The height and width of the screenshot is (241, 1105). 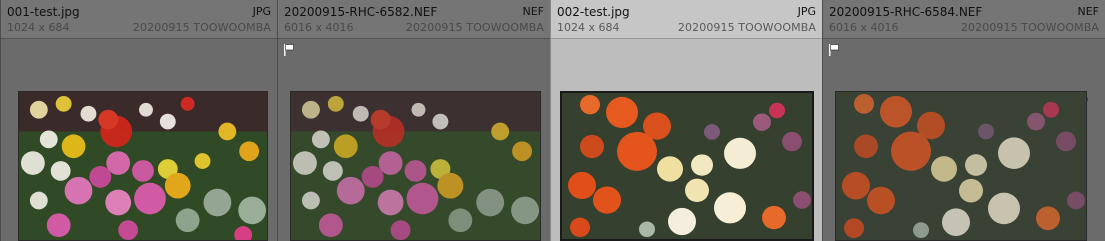 What do you see at coordinates (43, 12) in the screenshot?
I see `filename: 001-test.jpg` at bounding box center [43, 12].